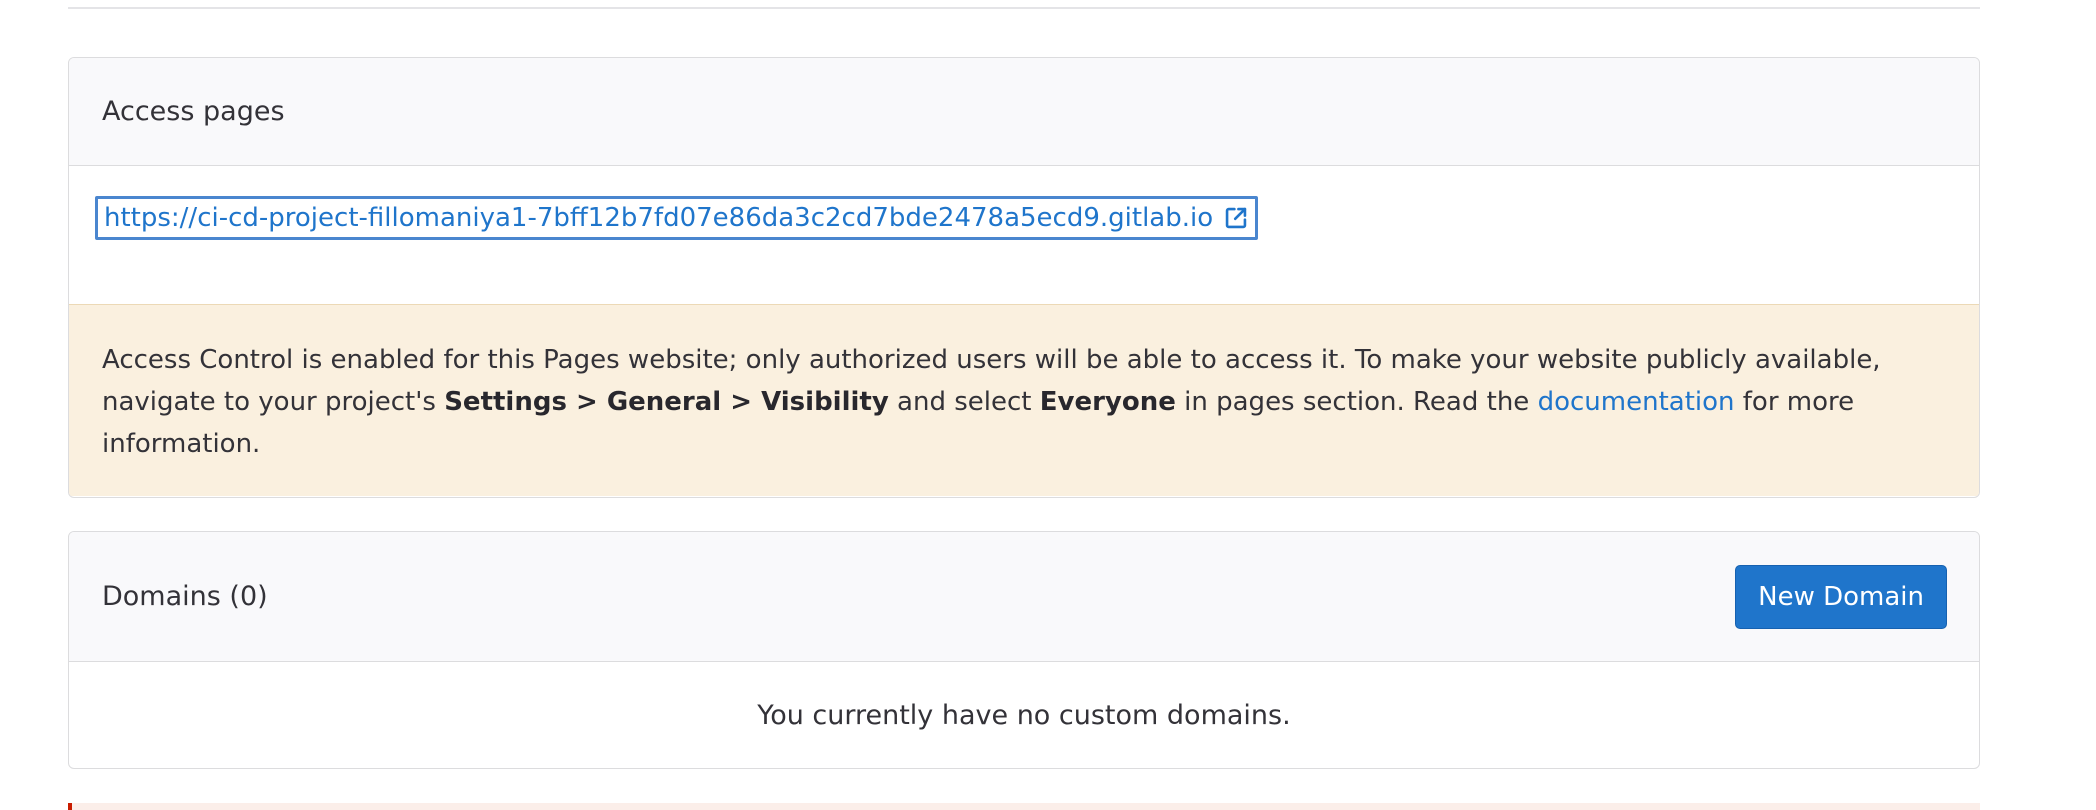  Describe the element at coordinates (1024, 806) in the screenshot. I see `danger-alert-strip` at that location.